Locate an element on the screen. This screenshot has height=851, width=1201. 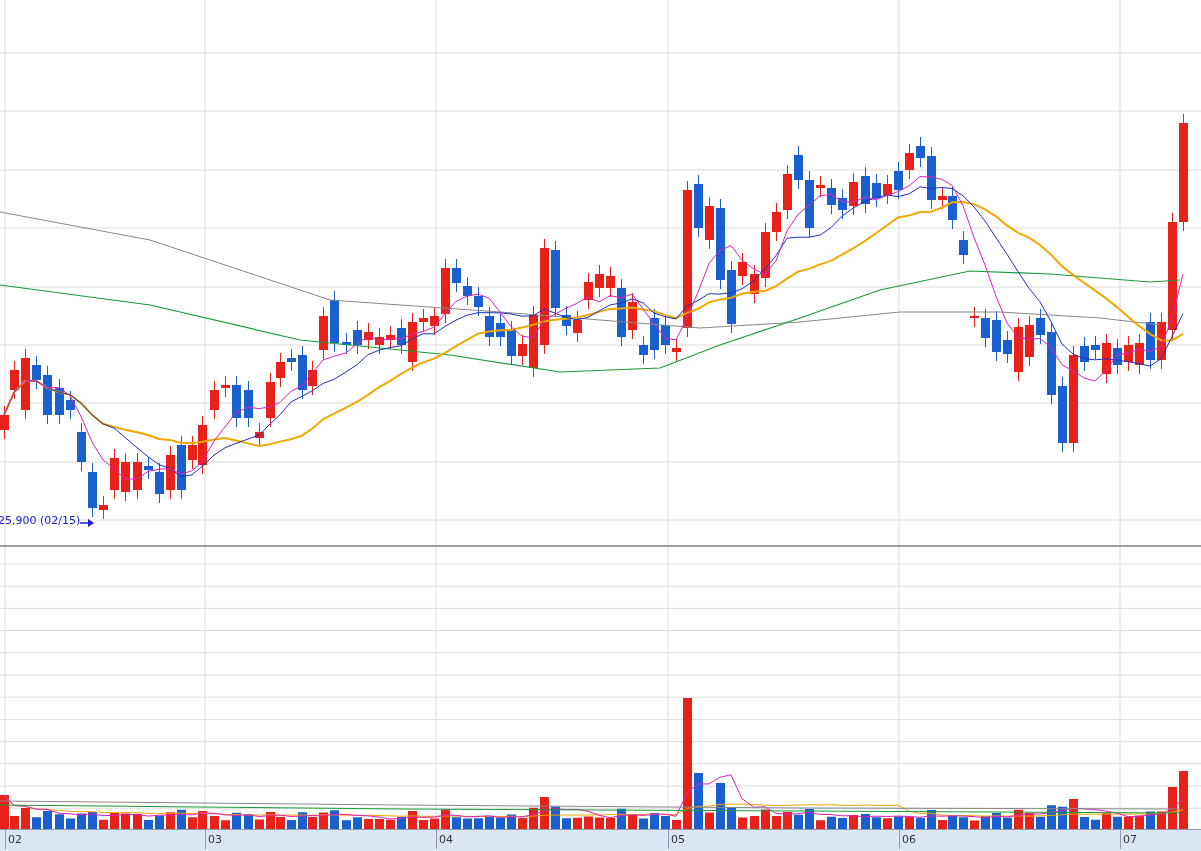
axis-label: 05 is located at coordinates (676, 839).